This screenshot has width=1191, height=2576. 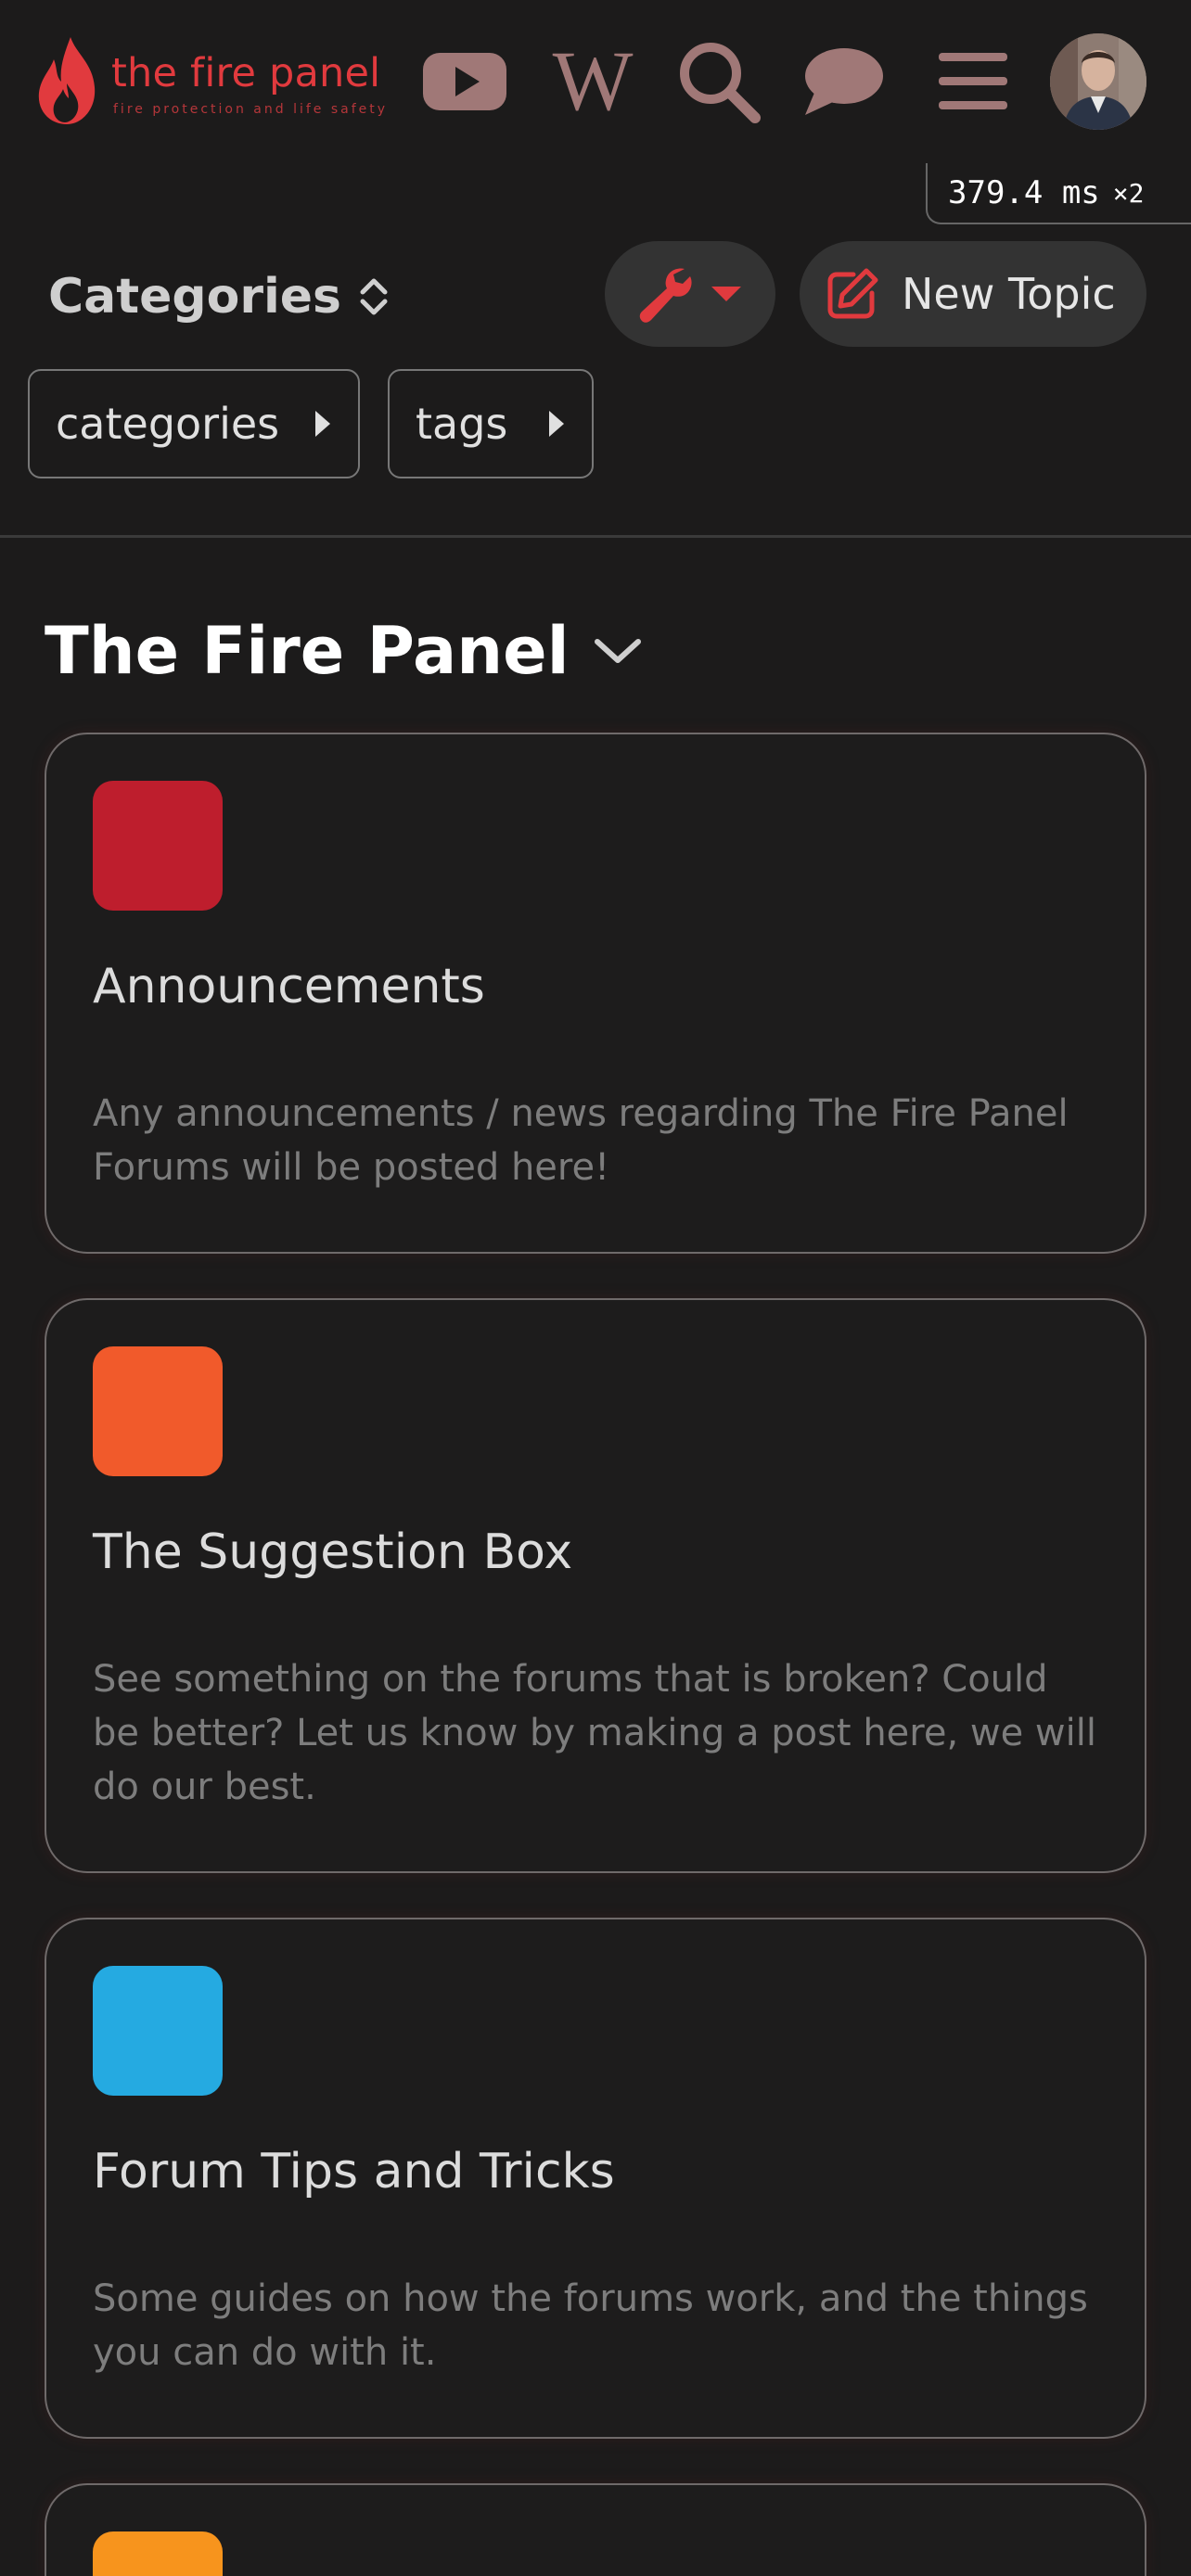 I want to click on flame-icon, so click(x=67, y=80).